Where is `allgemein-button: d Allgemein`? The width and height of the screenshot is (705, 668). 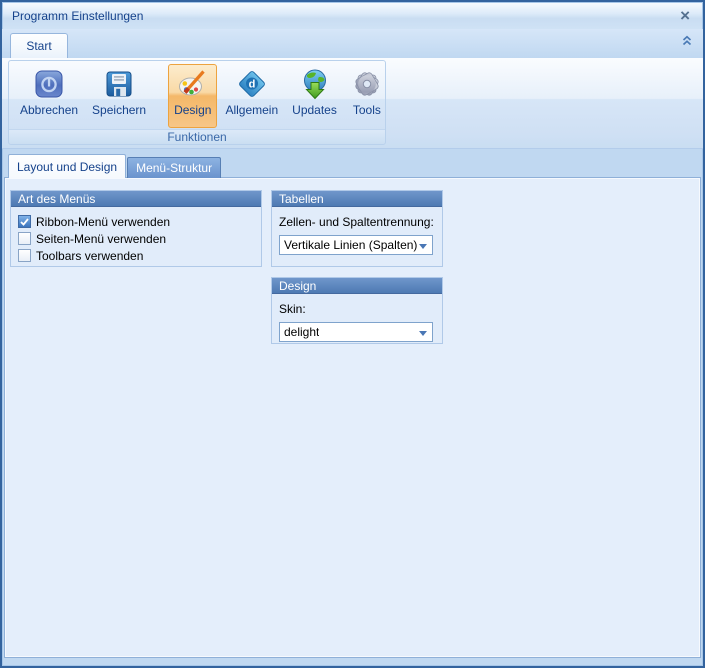 allgemein-button: d Allgemein is located at coordinates (251, 96).